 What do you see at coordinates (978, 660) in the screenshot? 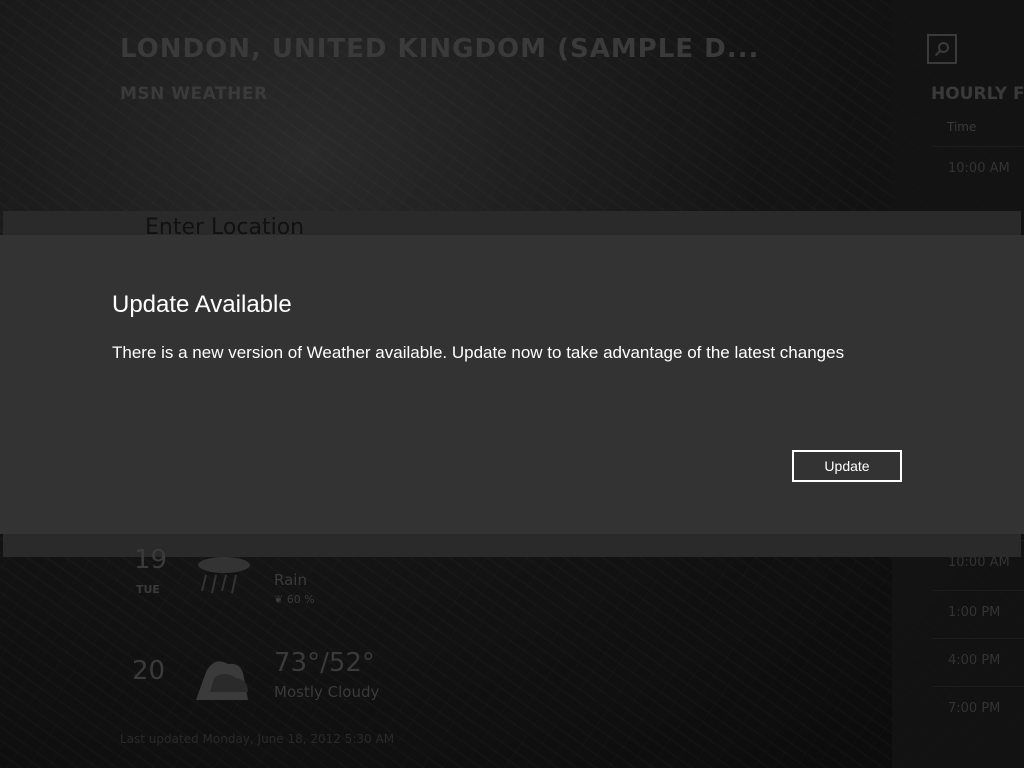
I see `hourly-row: 4:00 PM` at bounding box center [978, 660].